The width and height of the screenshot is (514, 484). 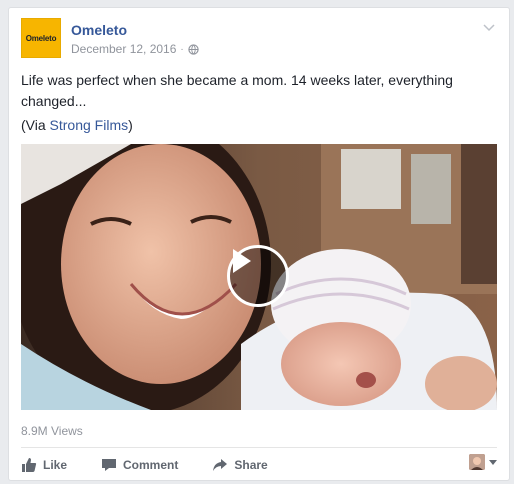 What do you see at coordinates (477, 462) in the screenshot?
I see `avatar` at bounding box center [477, 462].